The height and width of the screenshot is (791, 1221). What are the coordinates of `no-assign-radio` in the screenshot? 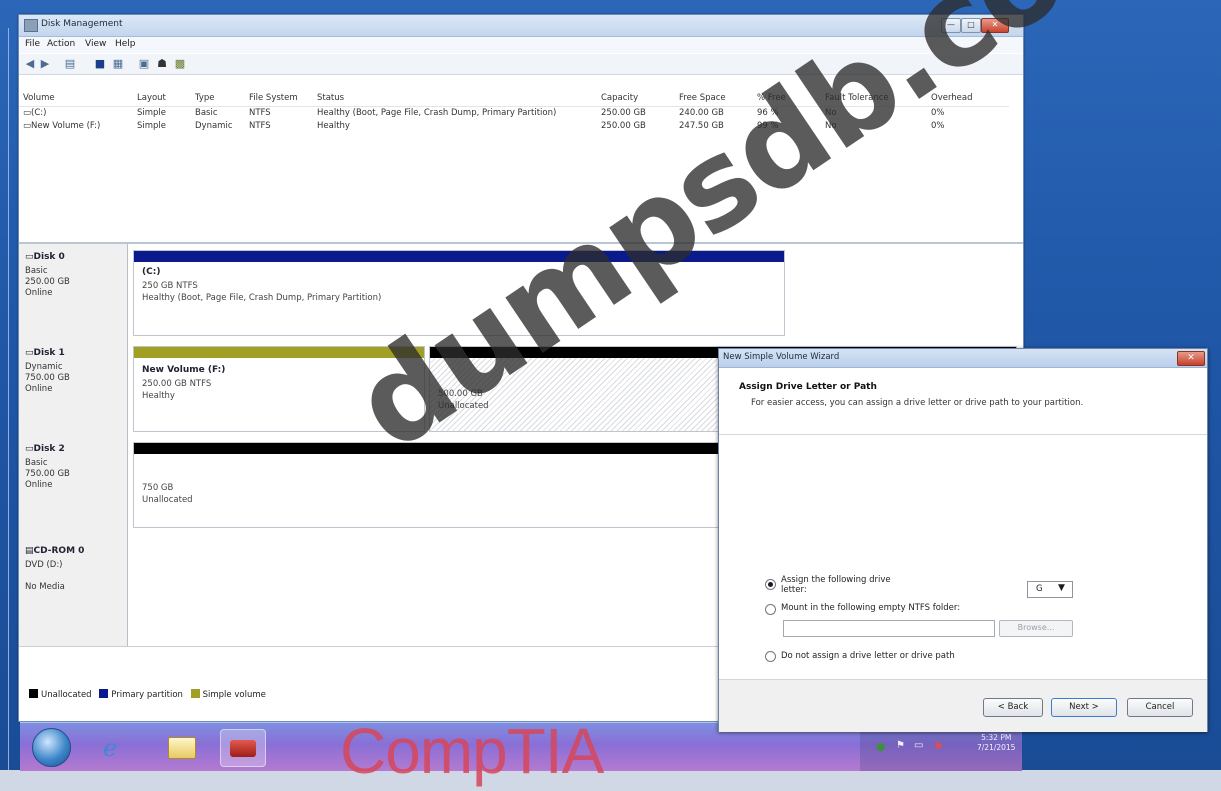 It's located at (770, 656).